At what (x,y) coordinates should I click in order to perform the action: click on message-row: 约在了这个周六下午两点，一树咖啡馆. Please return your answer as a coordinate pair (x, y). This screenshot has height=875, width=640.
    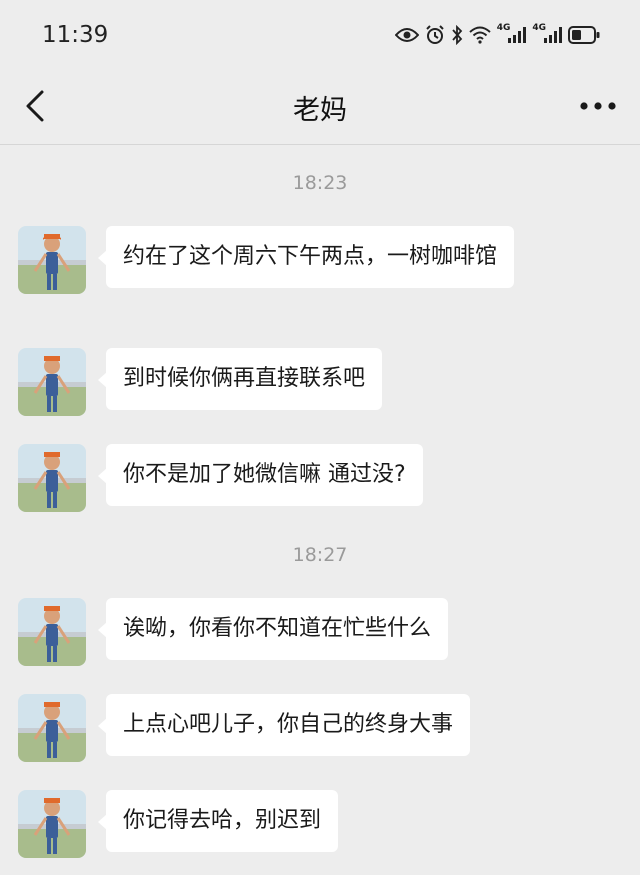
    Looking at the image, I should click on (266, 260).